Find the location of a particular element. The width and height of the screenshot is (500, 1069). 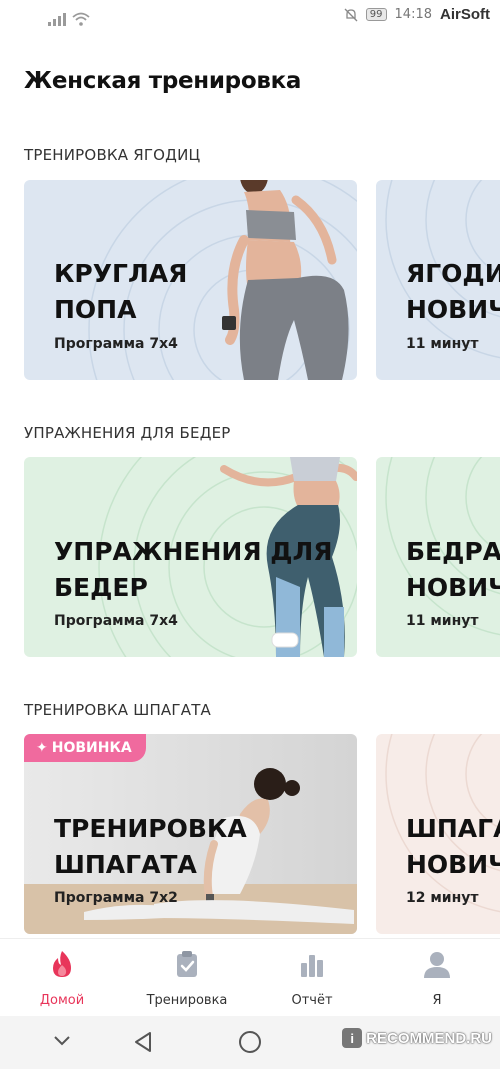

bar-chart-icon is located at coordinates (312, 966).